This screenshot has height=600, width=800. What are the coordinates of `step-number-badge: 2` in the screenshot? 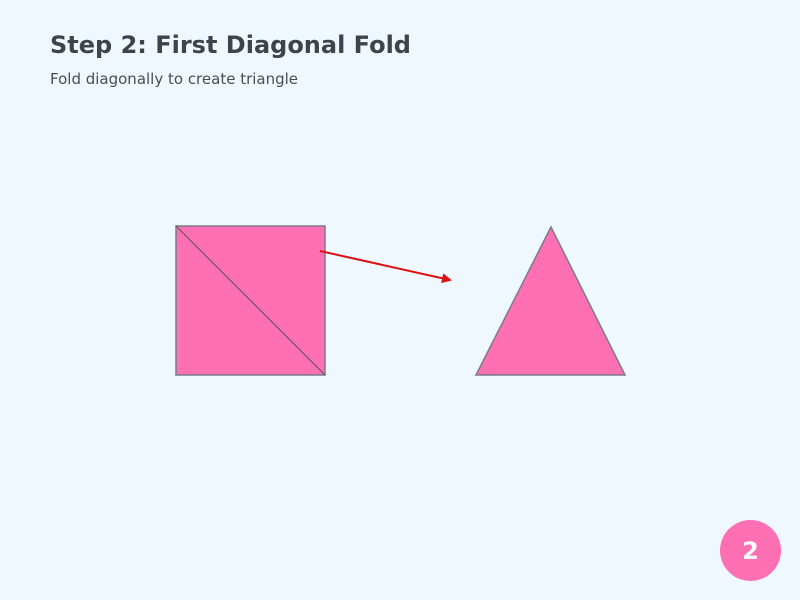 It's located at (750, 550).